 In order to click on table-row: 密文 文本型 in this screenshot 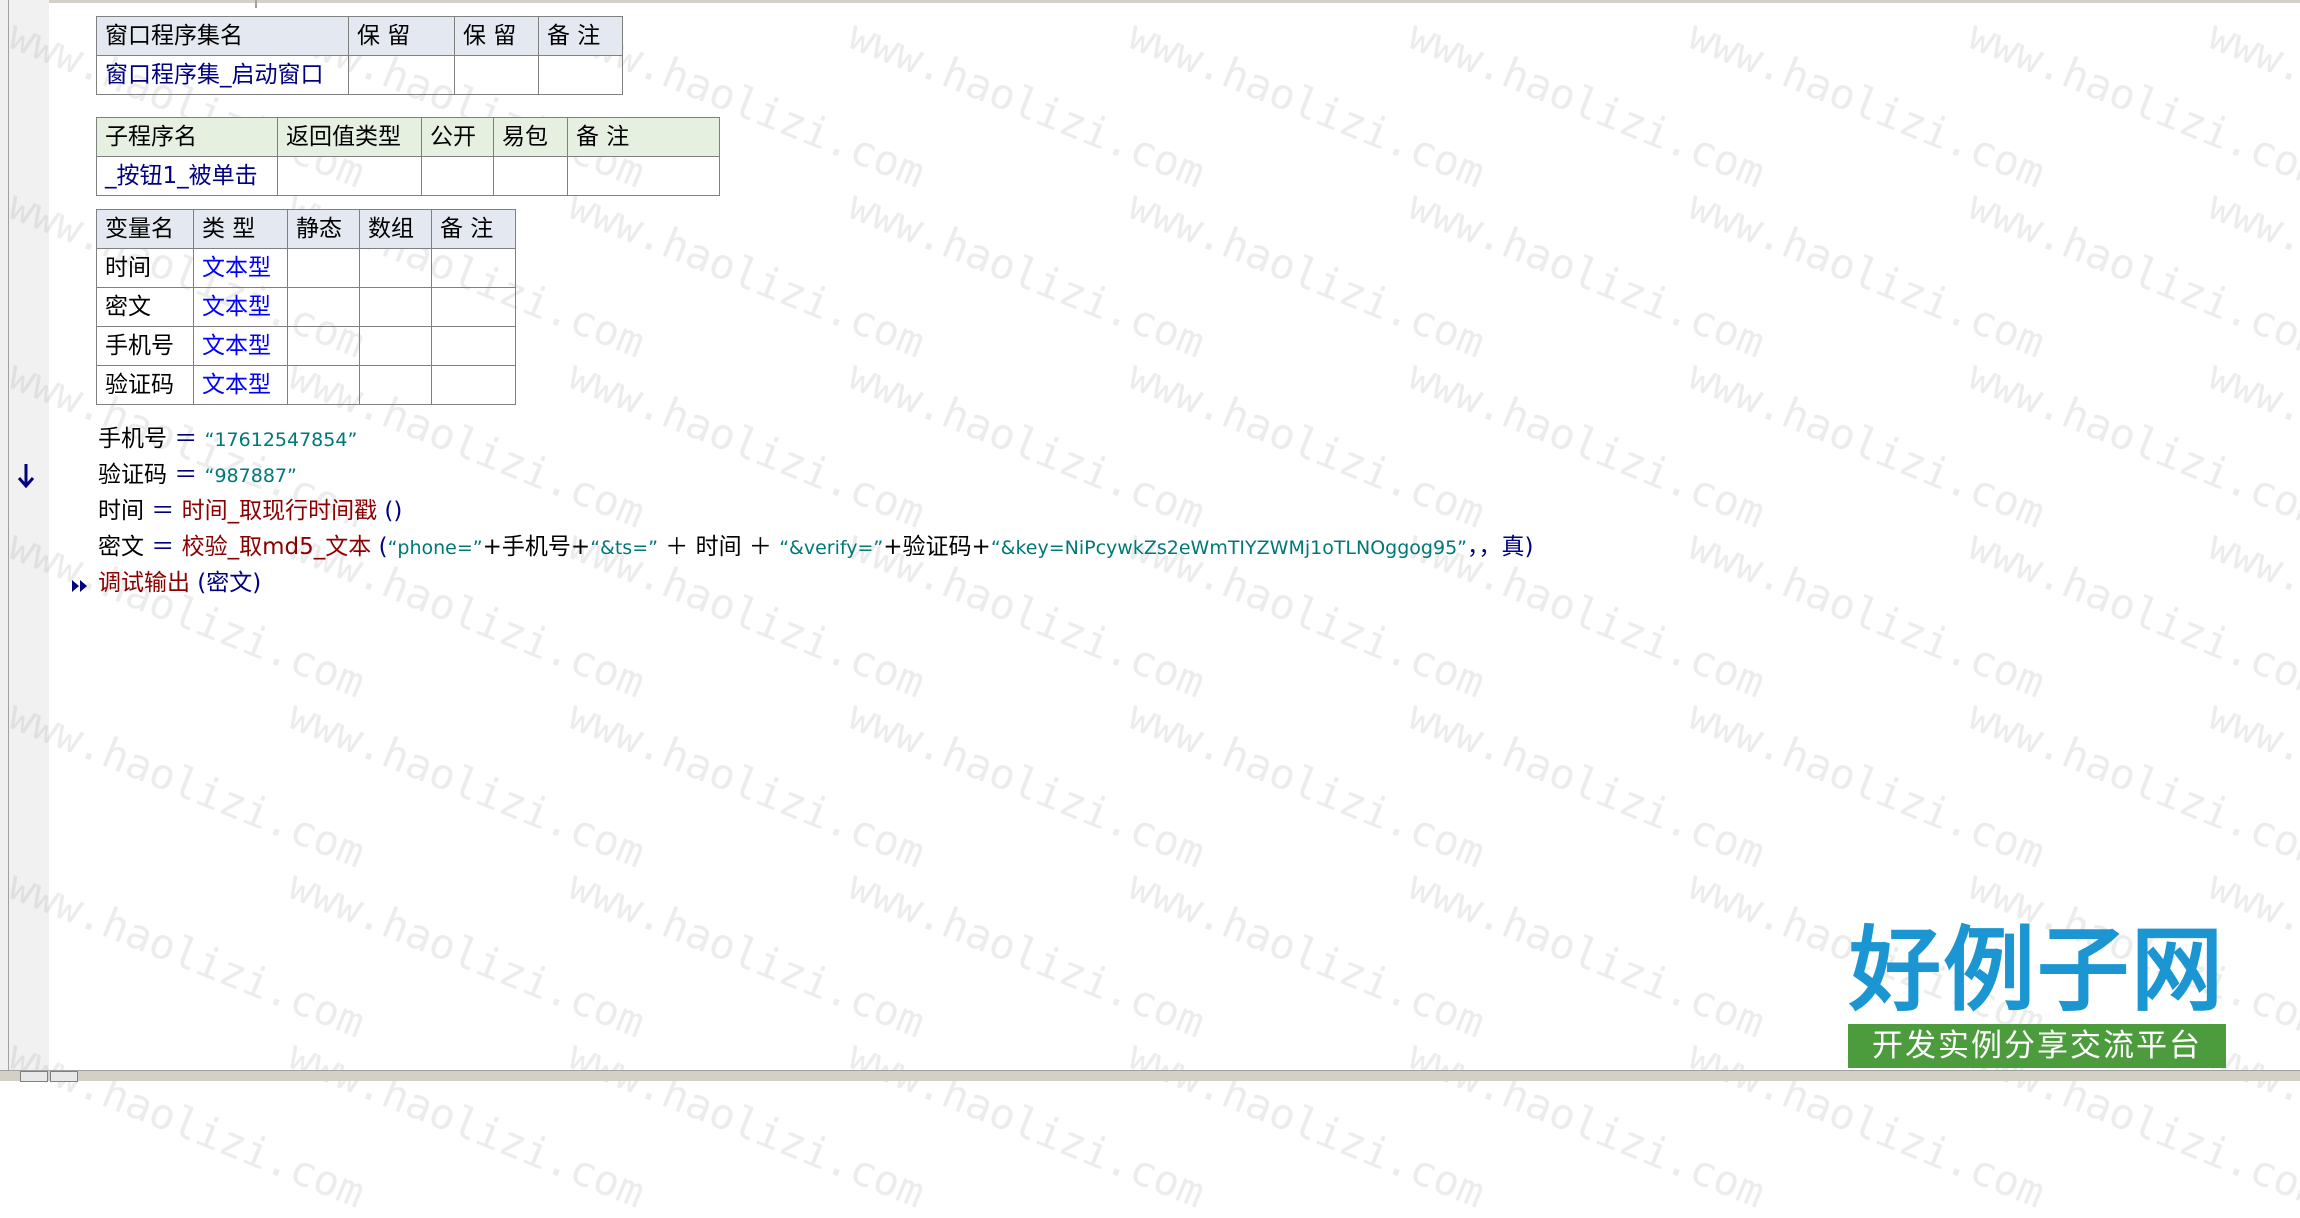, I will do `click(306, 307)`.